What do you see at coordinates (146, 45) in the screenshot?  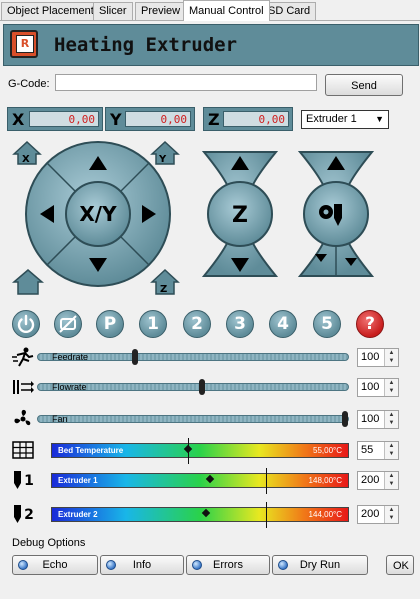 I see `page-title: Heating Extruder` at bounding box center [146, 45].